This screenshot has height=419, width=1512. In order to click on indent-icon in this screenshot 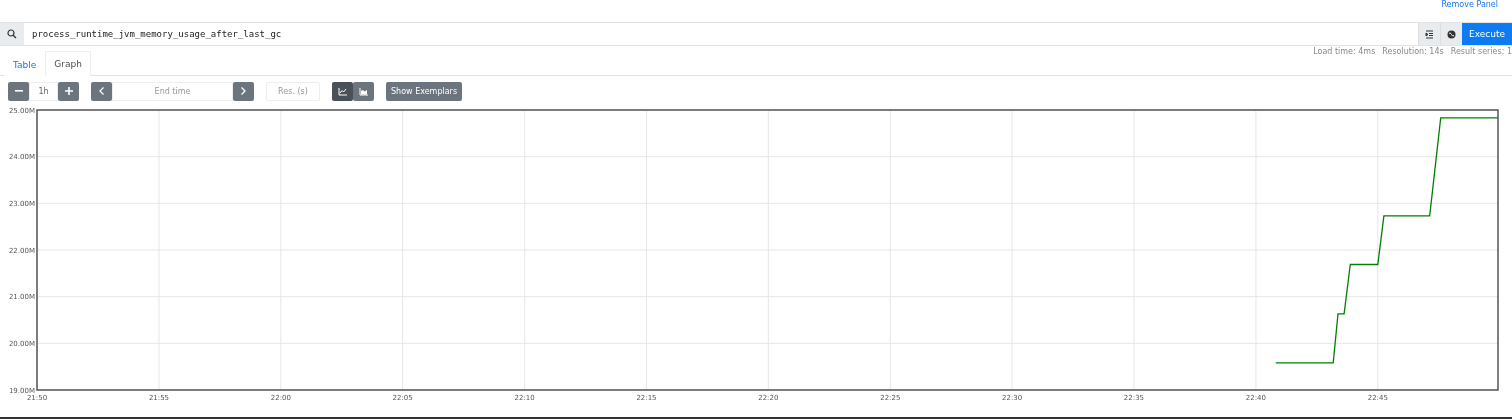, I will do `click(1429, 34)`.